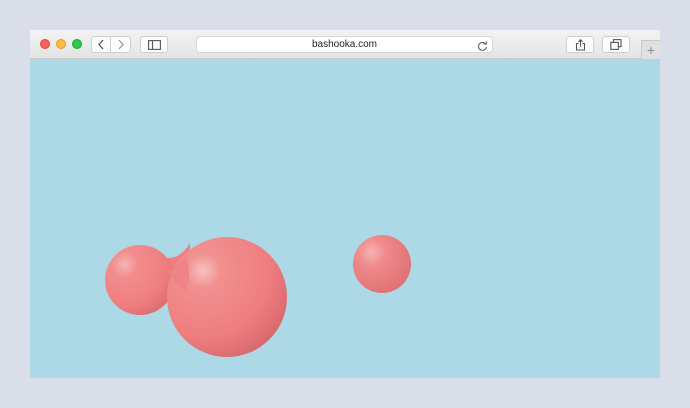 Image resolution: width=690 pixels, height=408 pixels. What do you see at coordinates (382, 264) in the screenshot?
I see `floating-bubble` at bounding box center [382, 264].